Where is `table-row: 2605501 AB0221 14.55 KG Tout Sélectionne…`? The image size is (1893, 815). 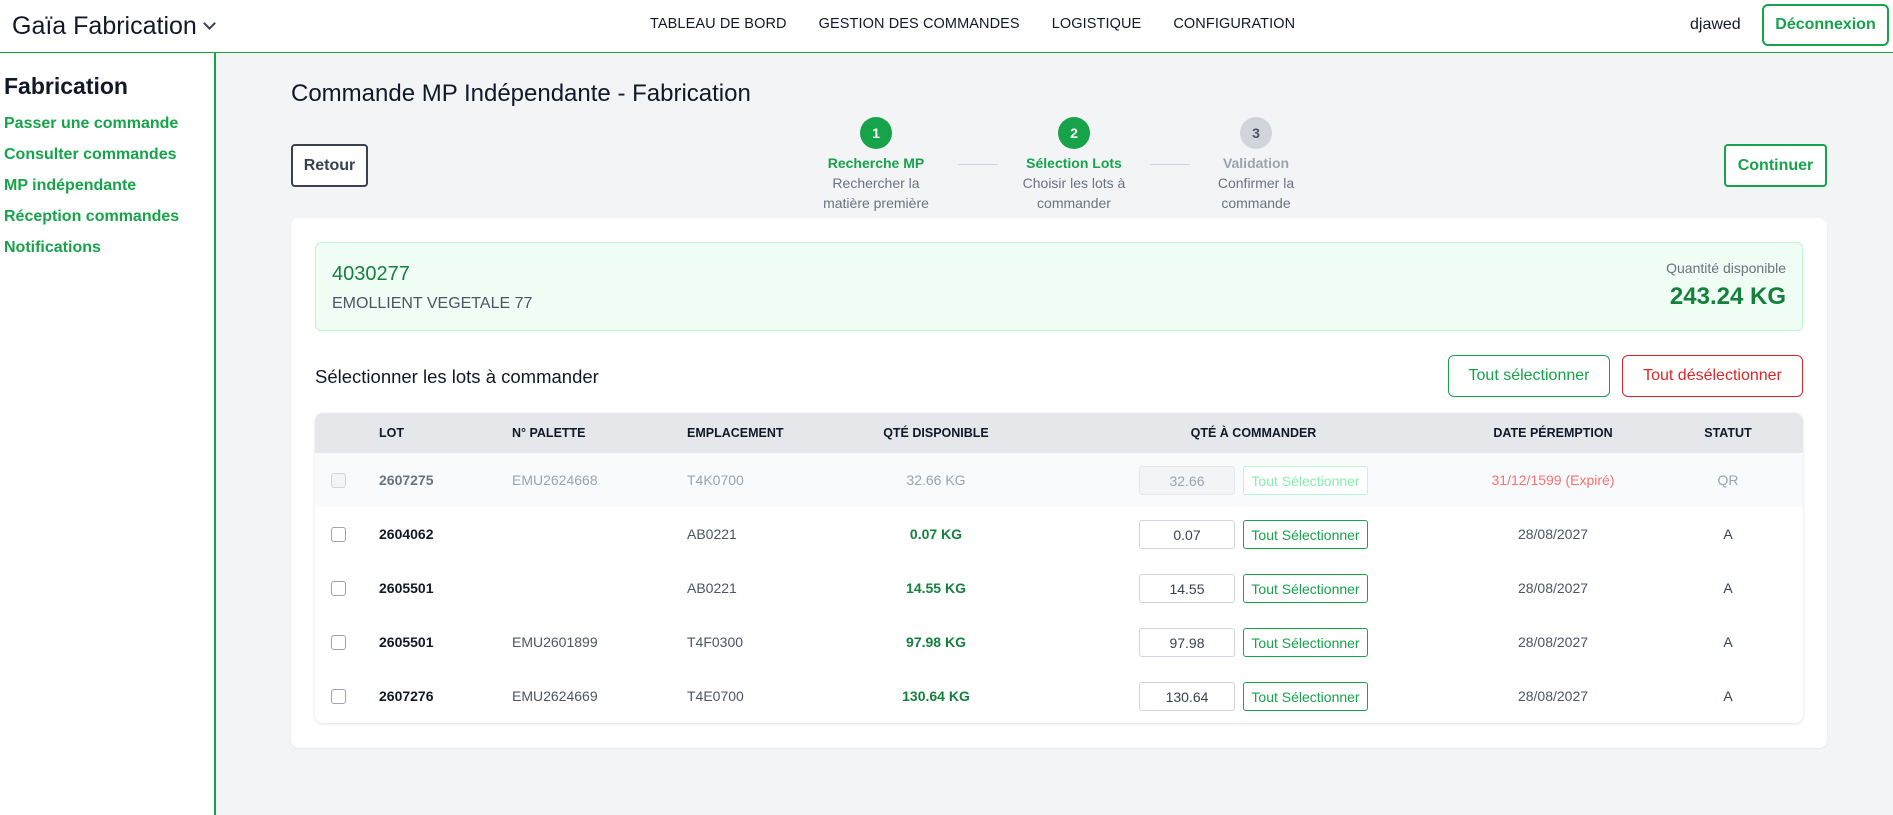 table-row: 2605501 AB0221 14.55 KG Tout Sélectionne… is located at coordinates (1059, 588).